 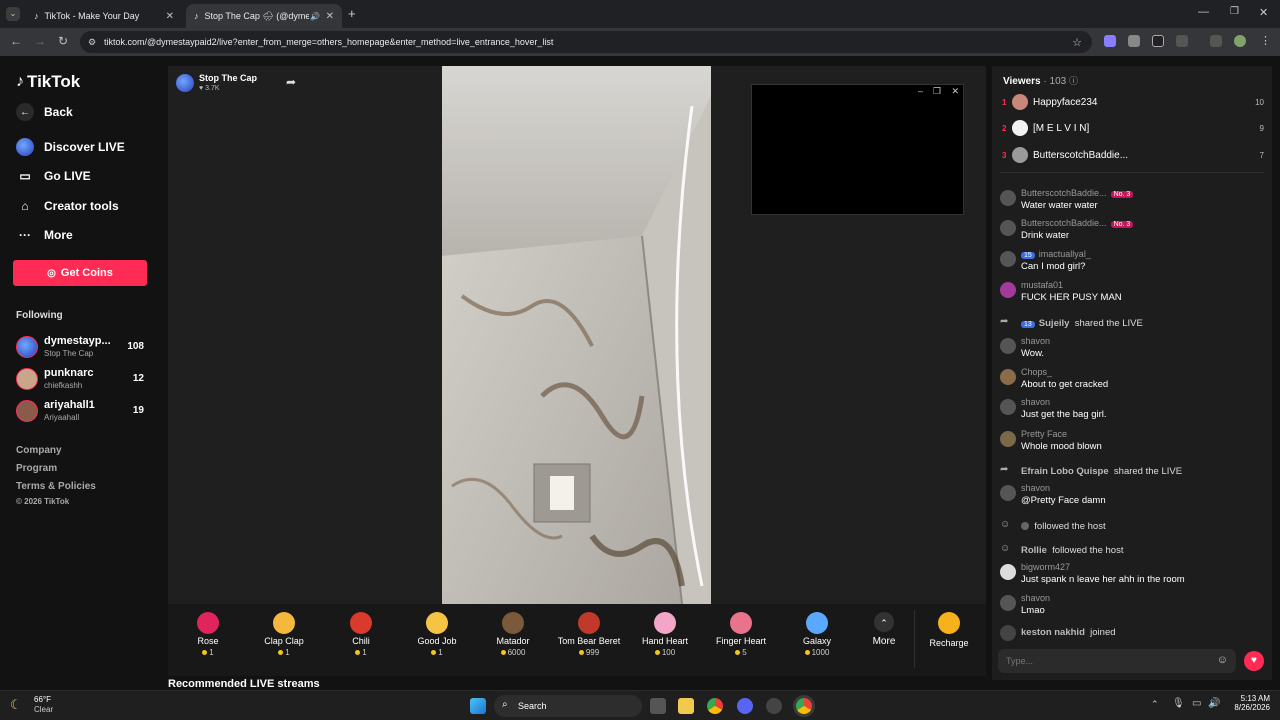 I want to click on minimize-player-icon: –, so click(x=920, y=91).